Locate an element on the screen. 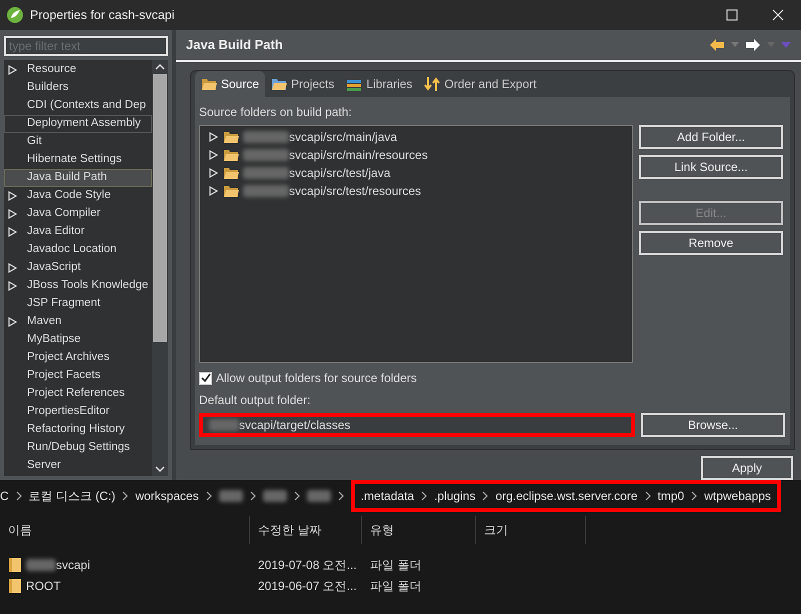 The width and height of the screenshot is (801, 614). sidebar-item: Project Facets is located at coordinates (78, 376).